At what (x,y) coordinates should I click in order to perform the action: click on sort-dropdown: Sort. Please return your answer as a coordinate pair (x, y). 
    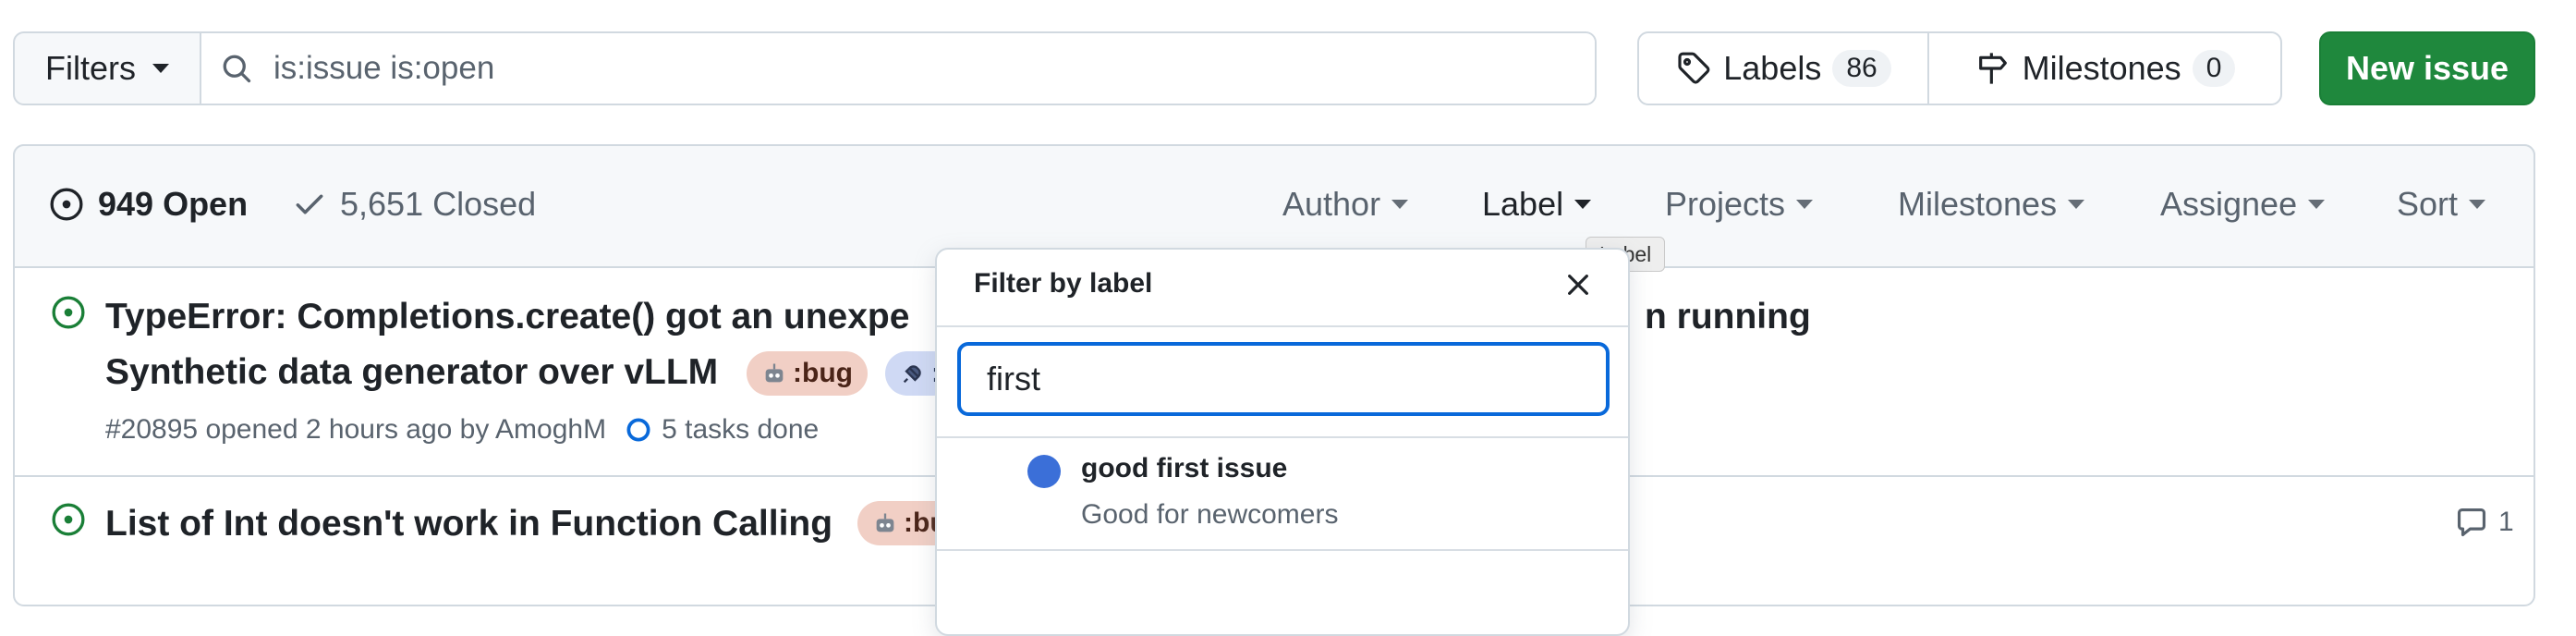
    Looking at the image, I should click on (2441, 204).